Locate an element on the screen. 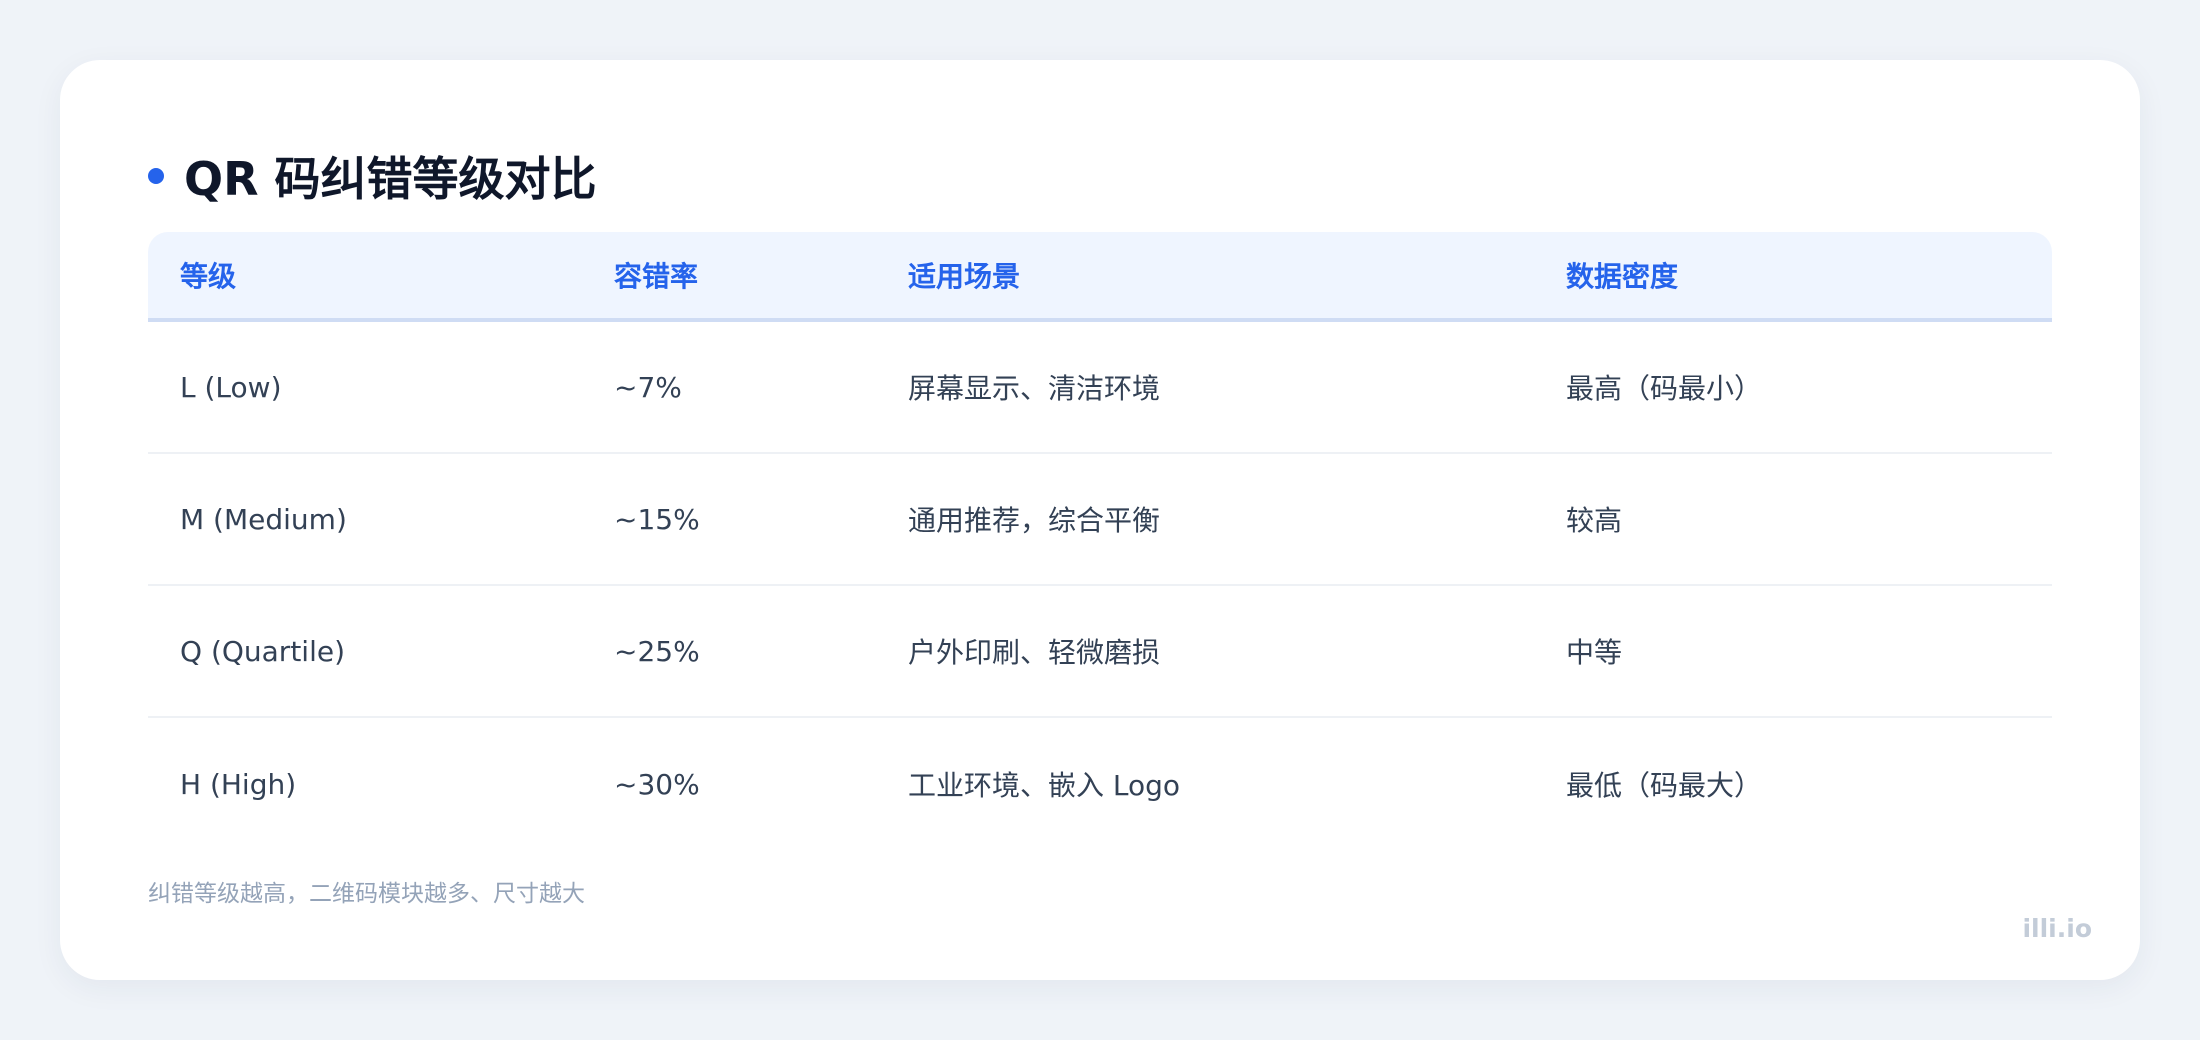 The height and width of the screenshot is (1040, 2200). cell-tolerance: ~30% is located at coordinates (657, 784).